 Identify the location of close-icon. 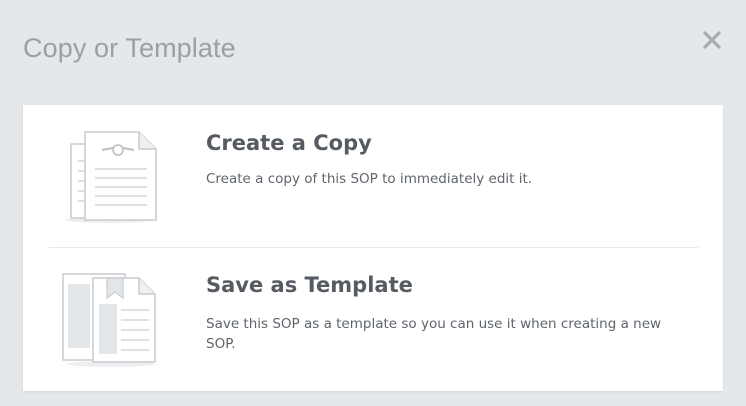
(712, 40).